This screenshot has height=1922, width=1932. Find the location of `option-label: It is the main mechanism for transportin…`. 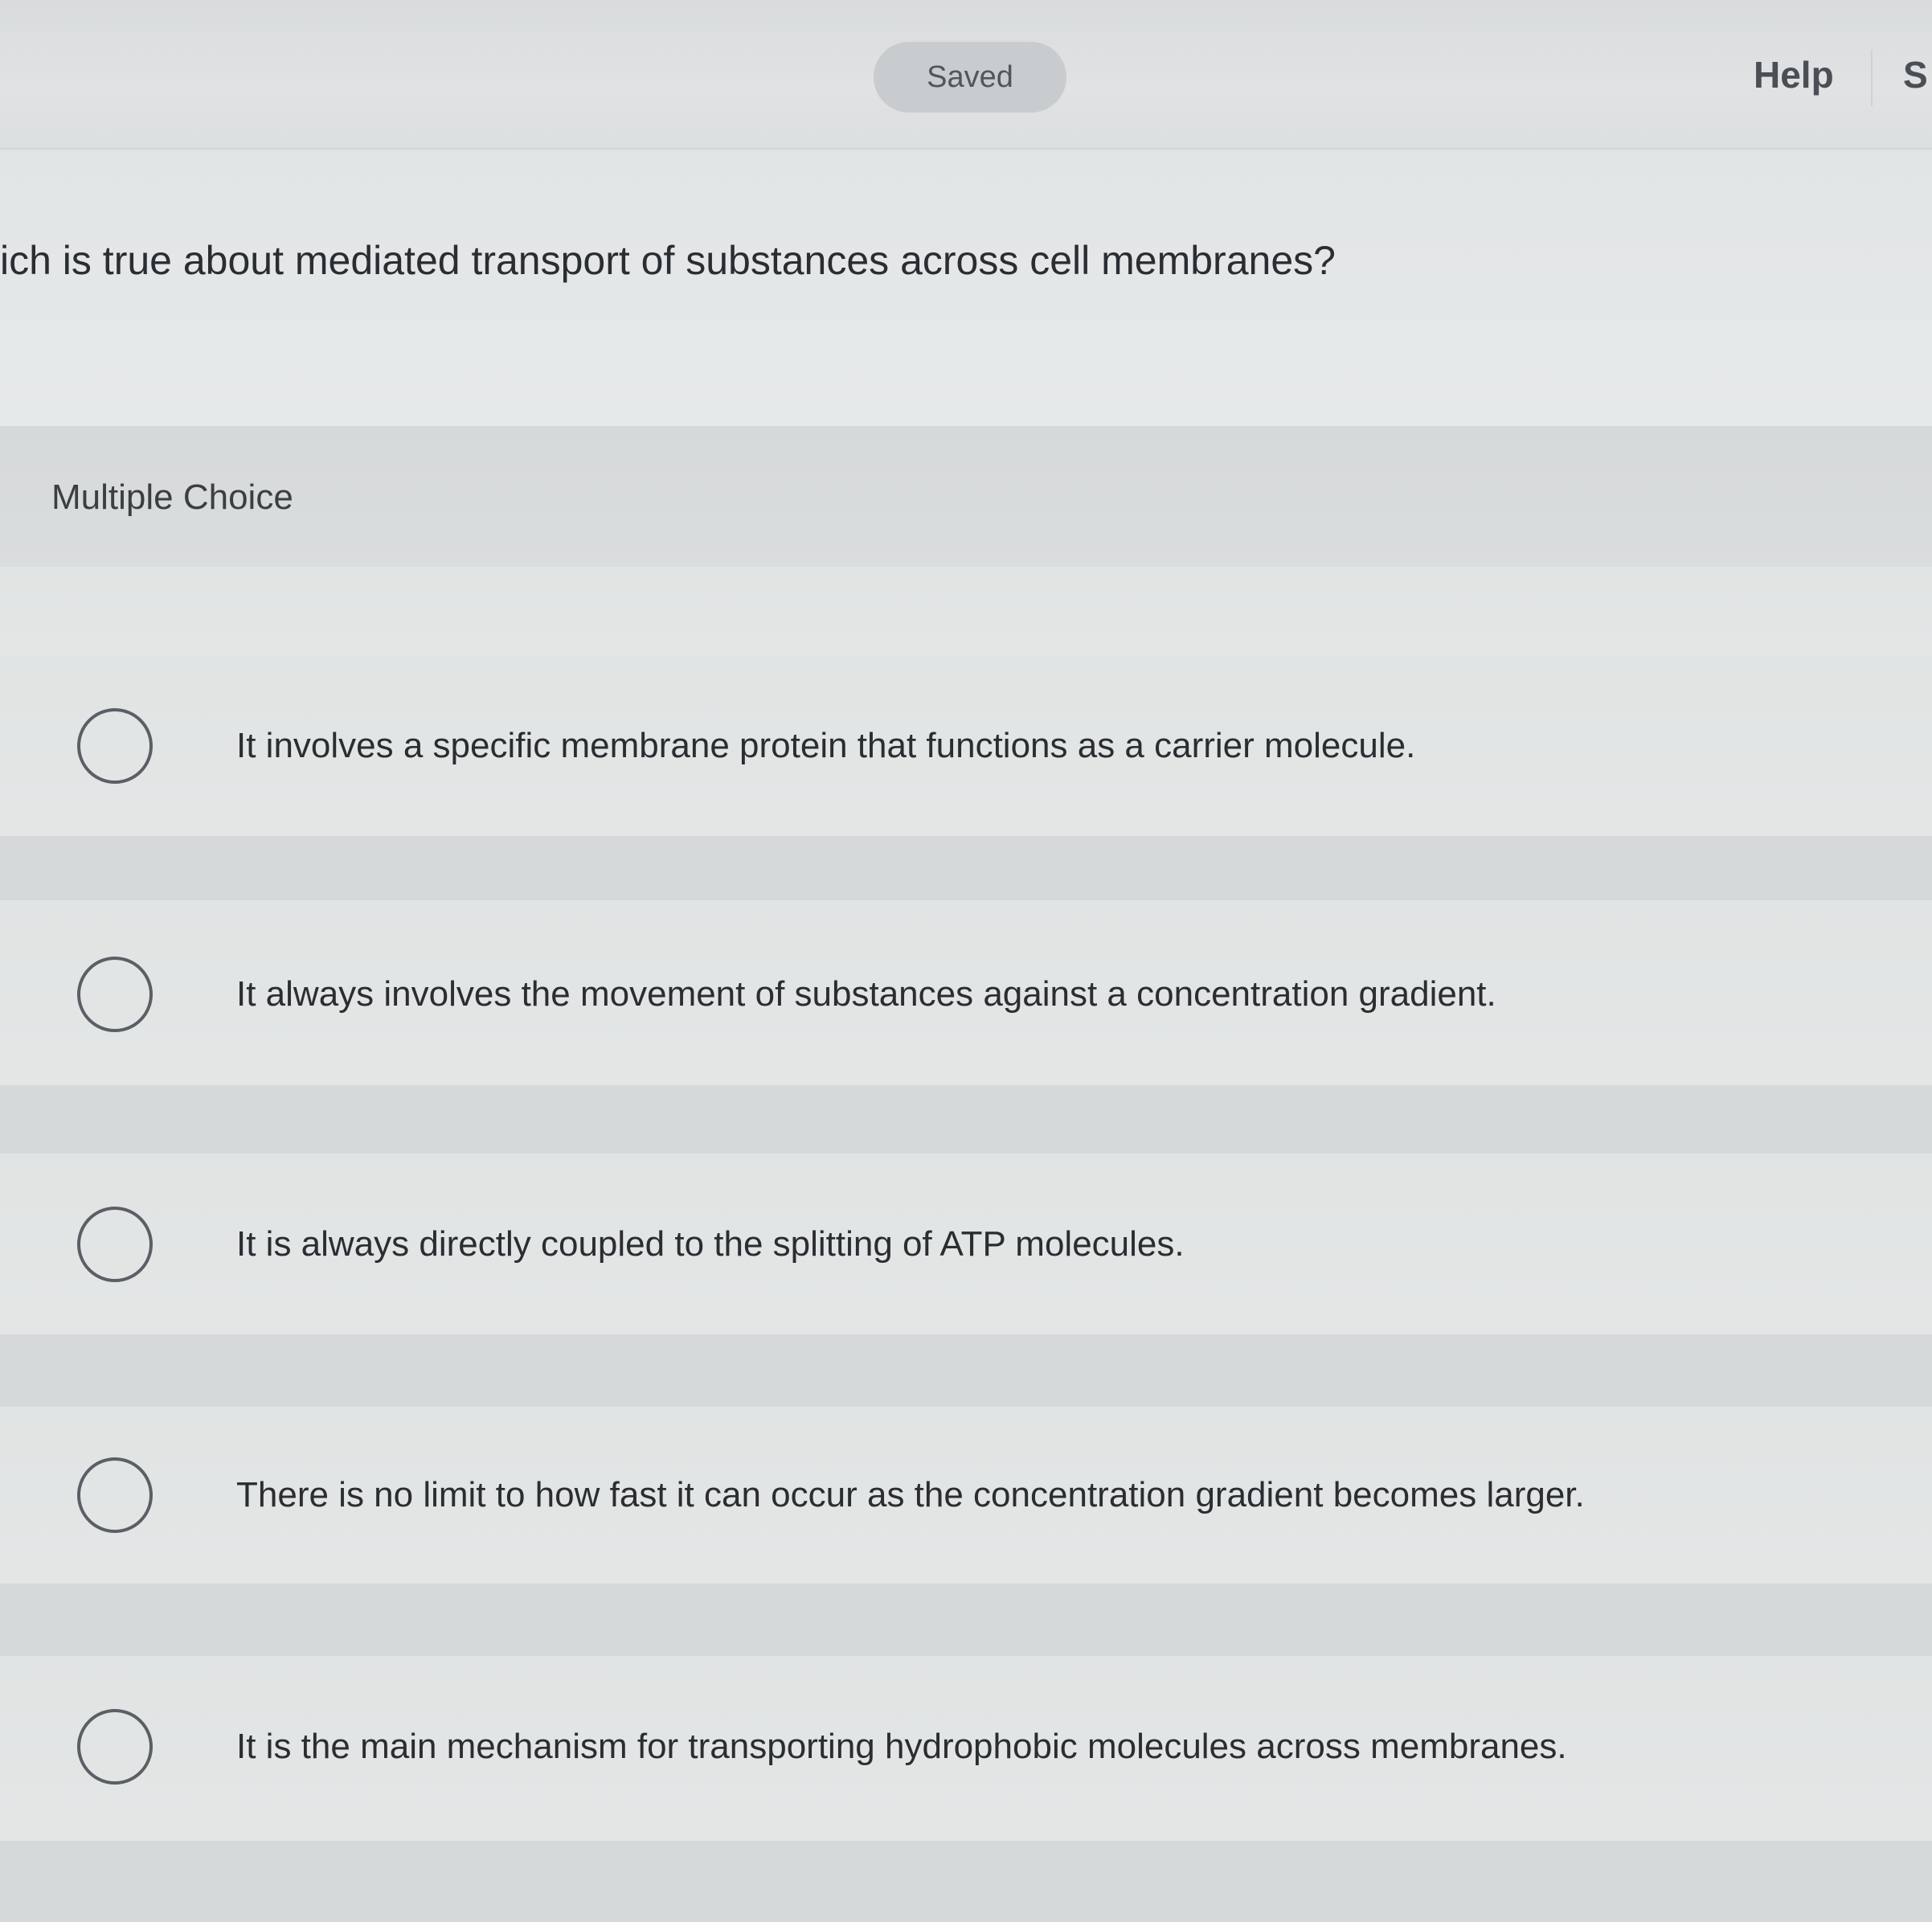

option-label: It is the main mechanism for transportin… is located at coordinates (901, 1747).